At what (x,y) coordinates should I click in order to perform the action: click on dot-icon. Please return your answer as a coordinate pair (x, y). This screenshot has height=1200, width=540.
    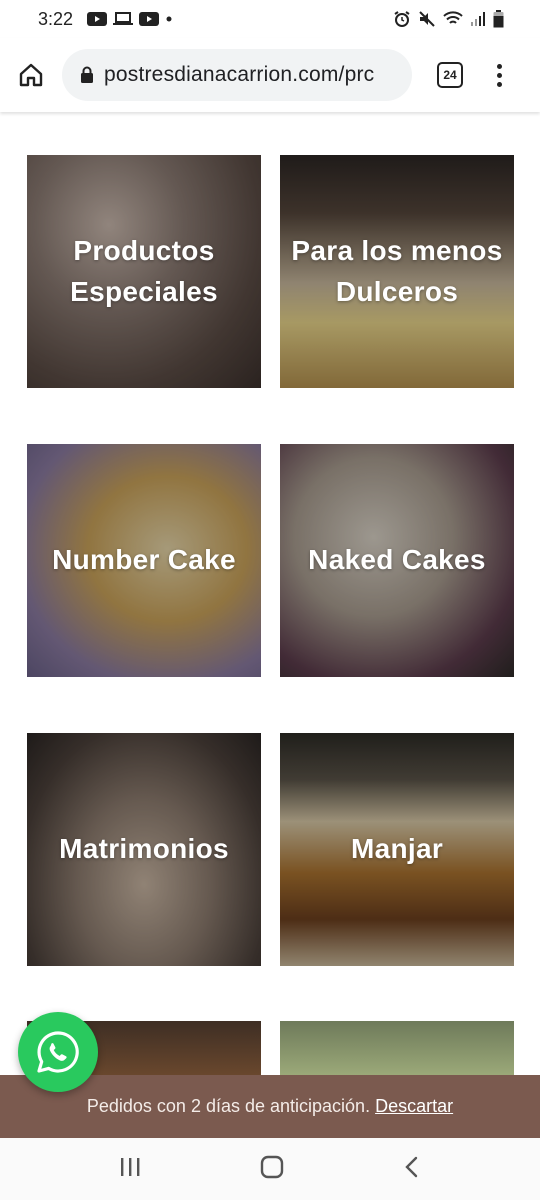
    Looking at the image, I should click on (169, 19).